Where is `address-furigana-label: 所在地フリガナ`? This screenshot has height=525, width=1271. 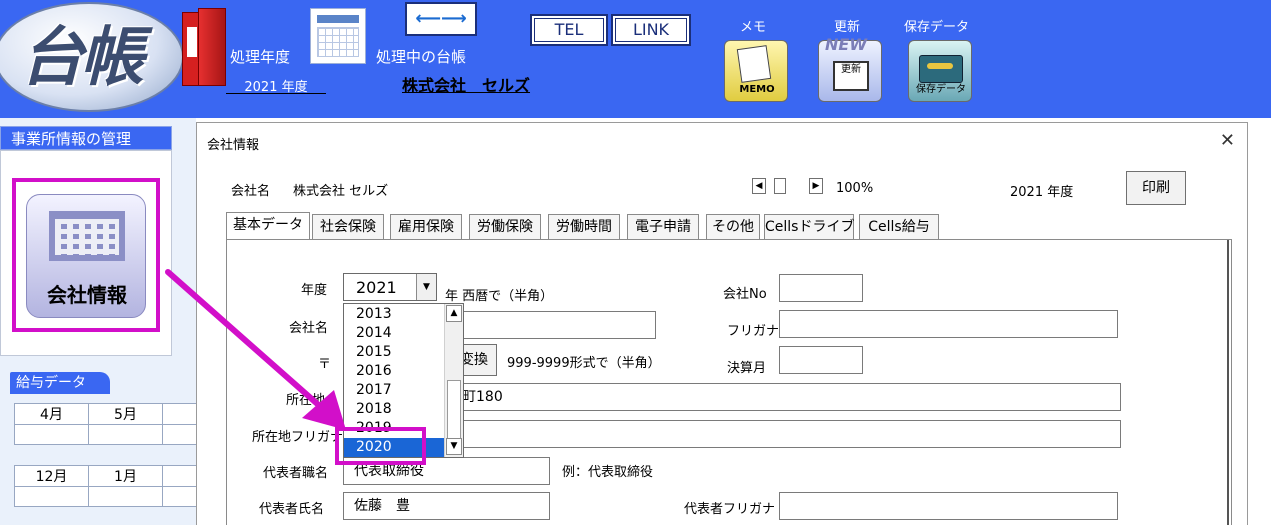
address-furigana-label: 所在地フリガナ is located at coordinates (298, 437).